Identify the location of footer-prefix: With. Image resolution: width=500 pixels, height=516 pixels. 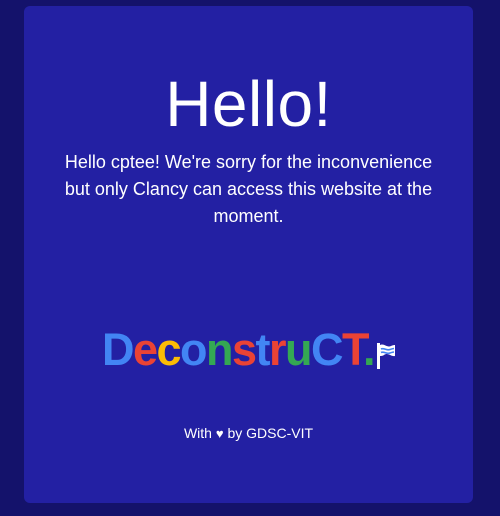
(197, 433).